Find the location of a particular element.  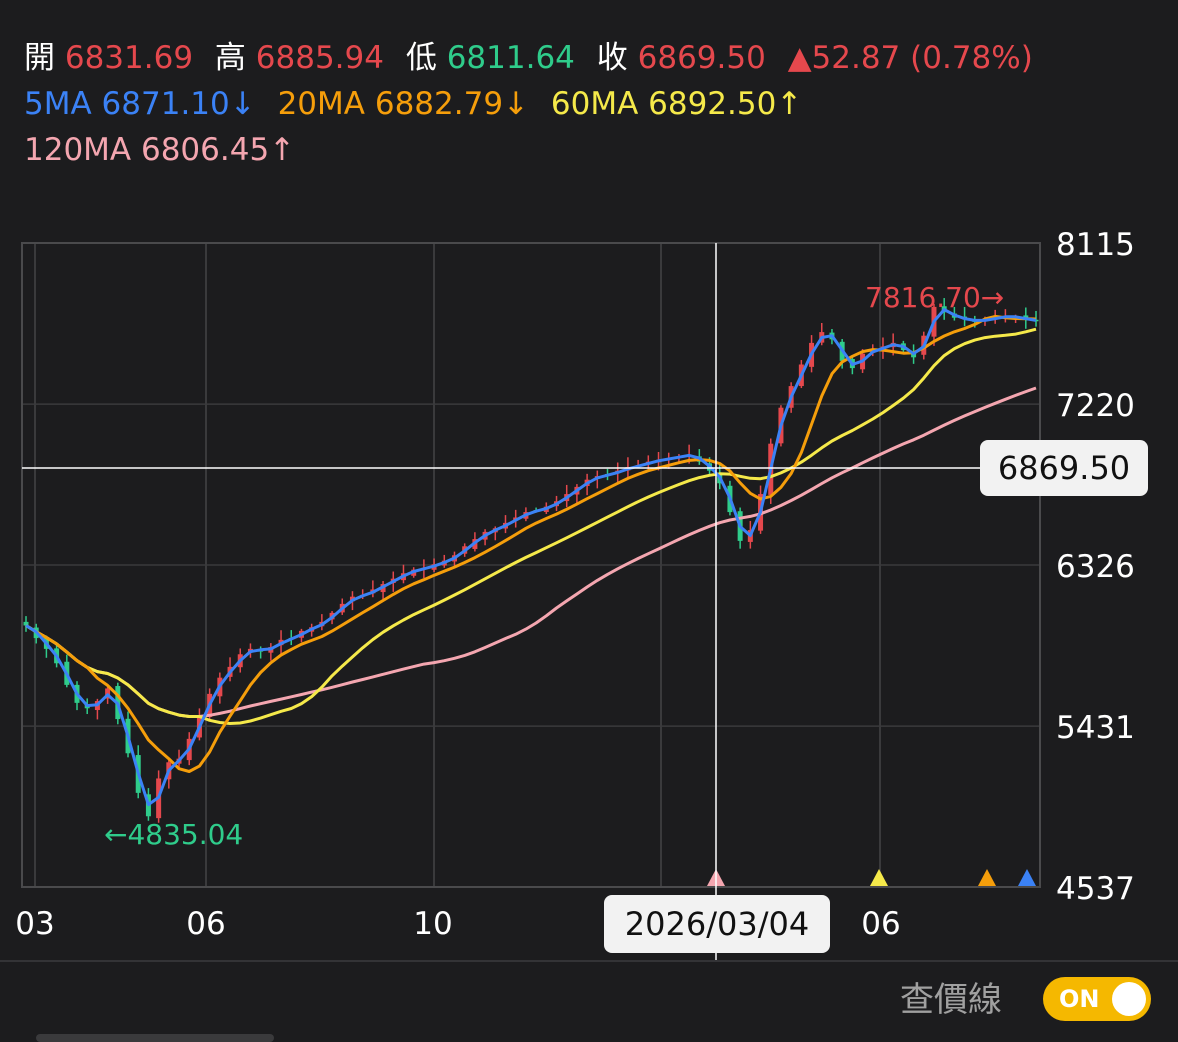

toggle-knob is located at coordinates (1129, 999).